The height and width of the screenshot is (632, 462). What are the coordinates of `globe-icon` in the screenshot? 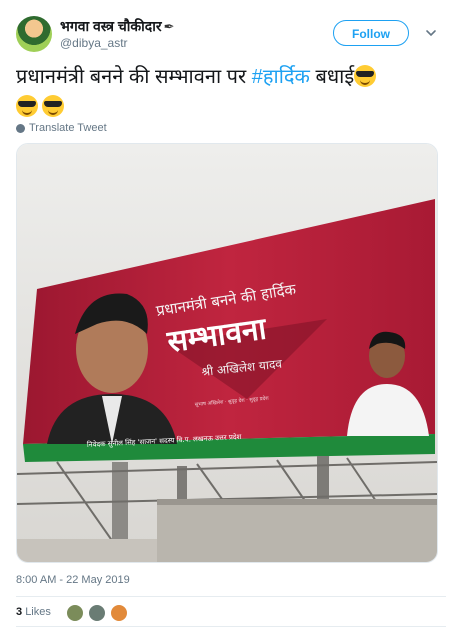 It's located at (20, 128).